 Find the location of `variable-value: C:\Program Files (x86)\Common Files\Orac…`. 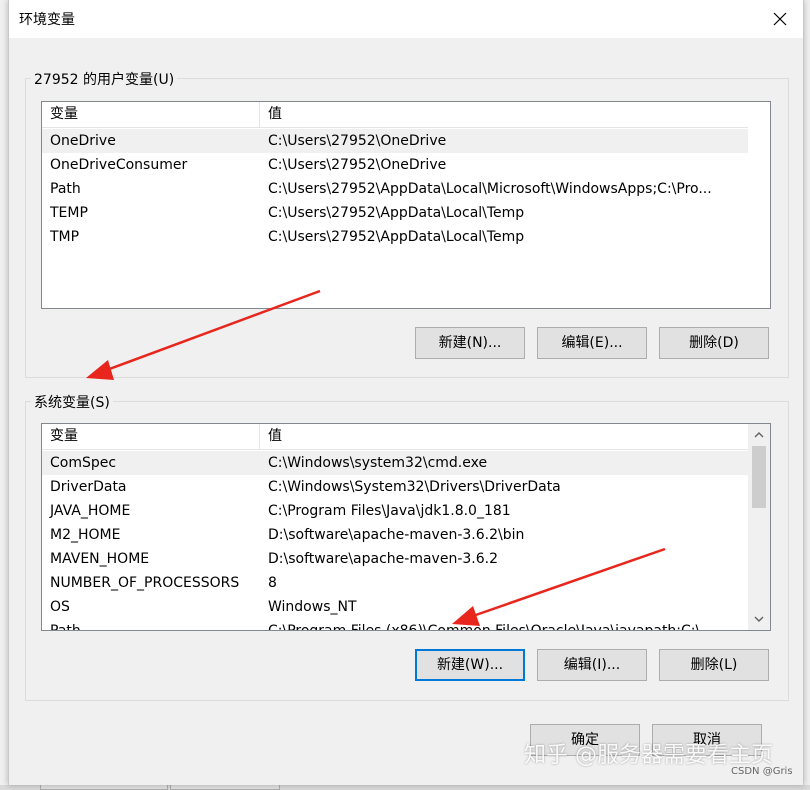

variable-value: C:\Program Files (x86)\Common Files\Orac… is located at coordinates (491, 627).